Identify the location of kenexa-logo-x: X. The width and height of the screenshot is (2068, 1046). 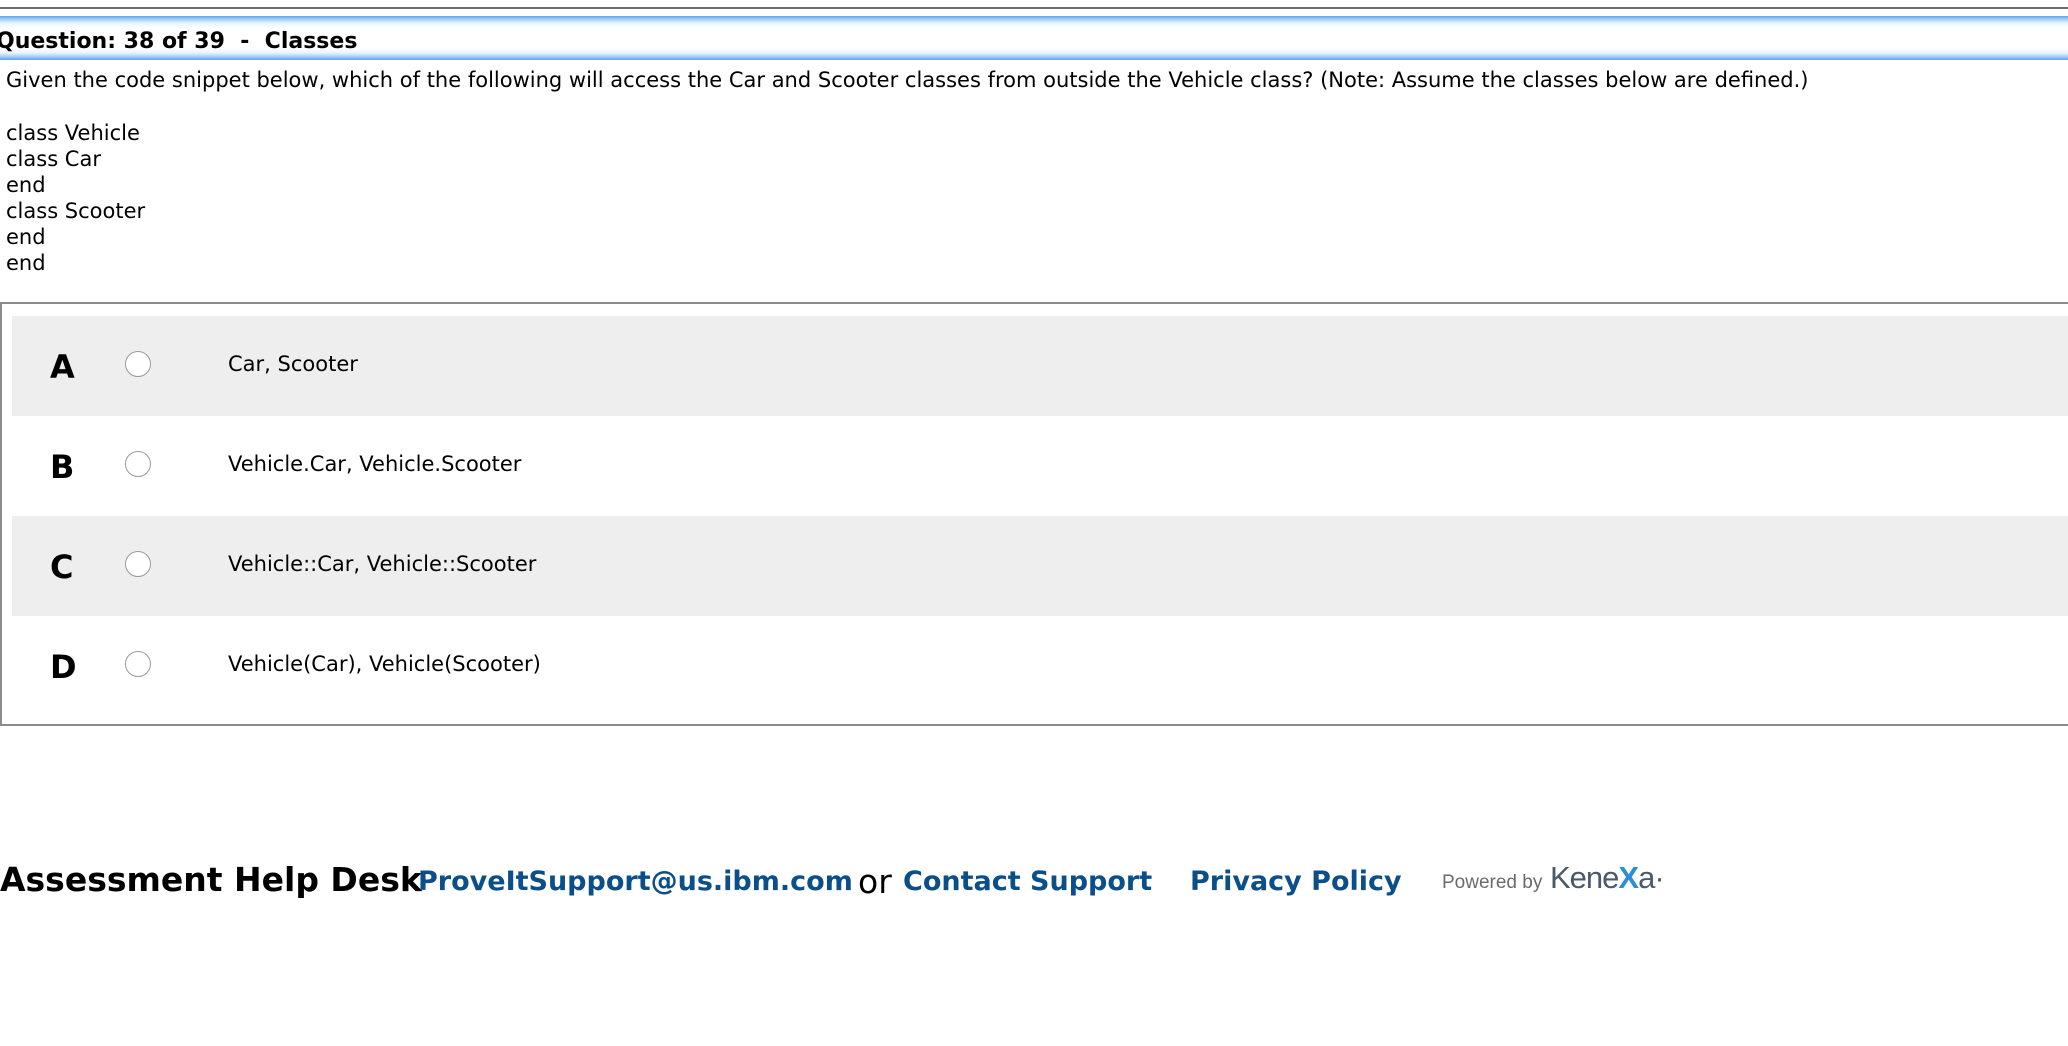
(1628, 877).